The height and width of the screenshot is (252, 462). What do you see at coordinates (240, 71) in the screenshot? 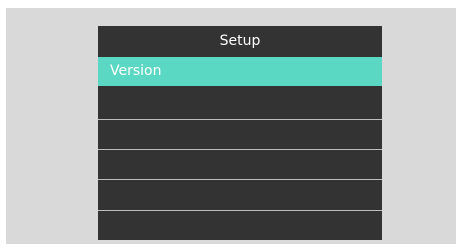
I see `menu-item-version: Version` at bounding box center [240, 71].